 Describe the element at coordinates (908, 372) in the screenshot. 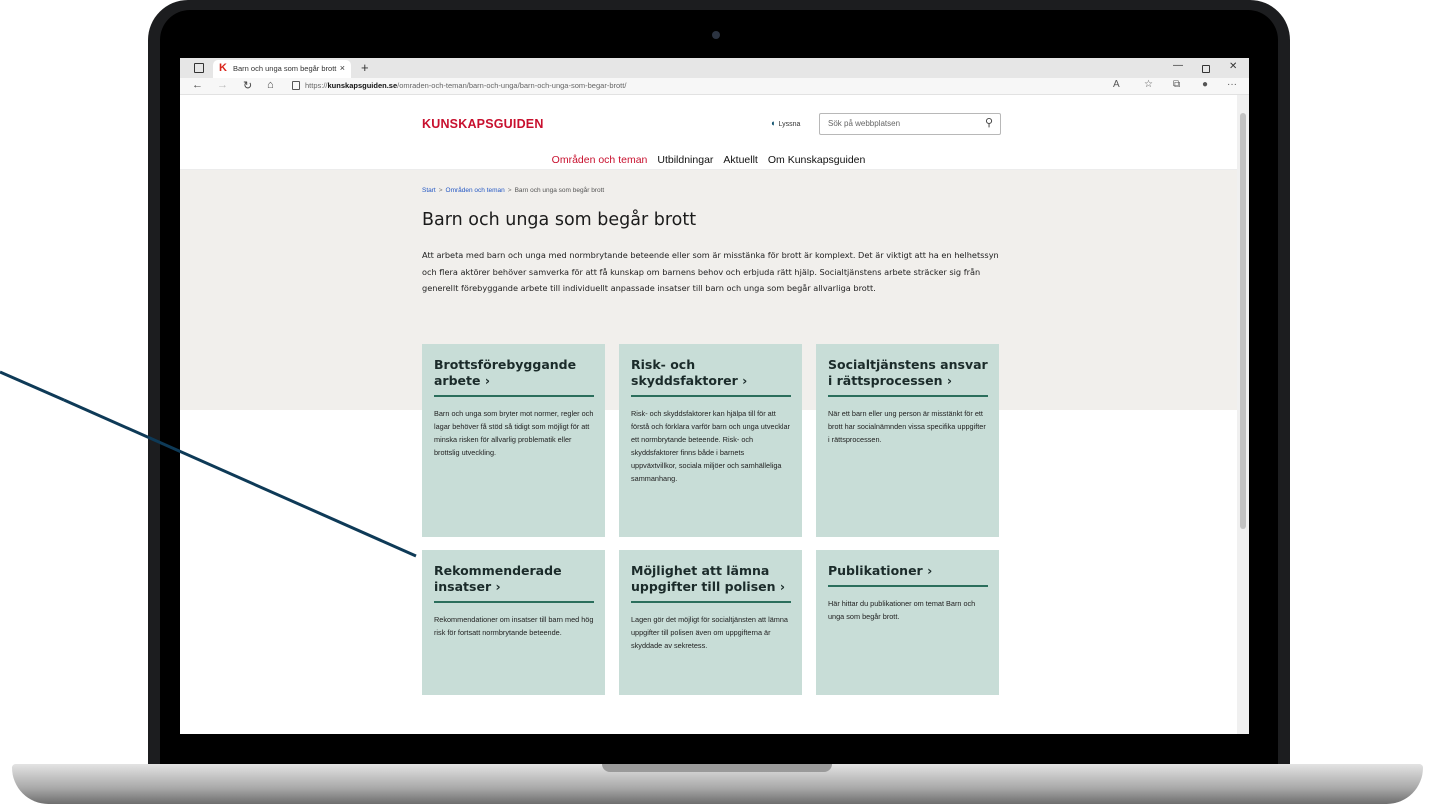

I see `card-title-text: Socialtjänstens ansvar i rättsprocessen` at that location.